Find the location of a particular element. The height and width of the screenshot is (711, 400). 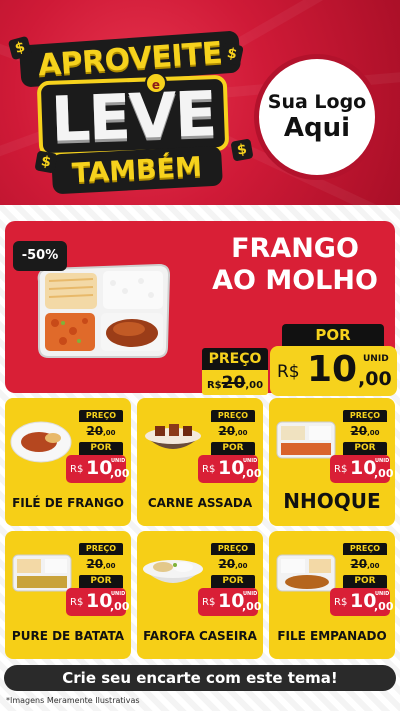

featured-name-line1: FRANGO is located at coordinates (295, 248).